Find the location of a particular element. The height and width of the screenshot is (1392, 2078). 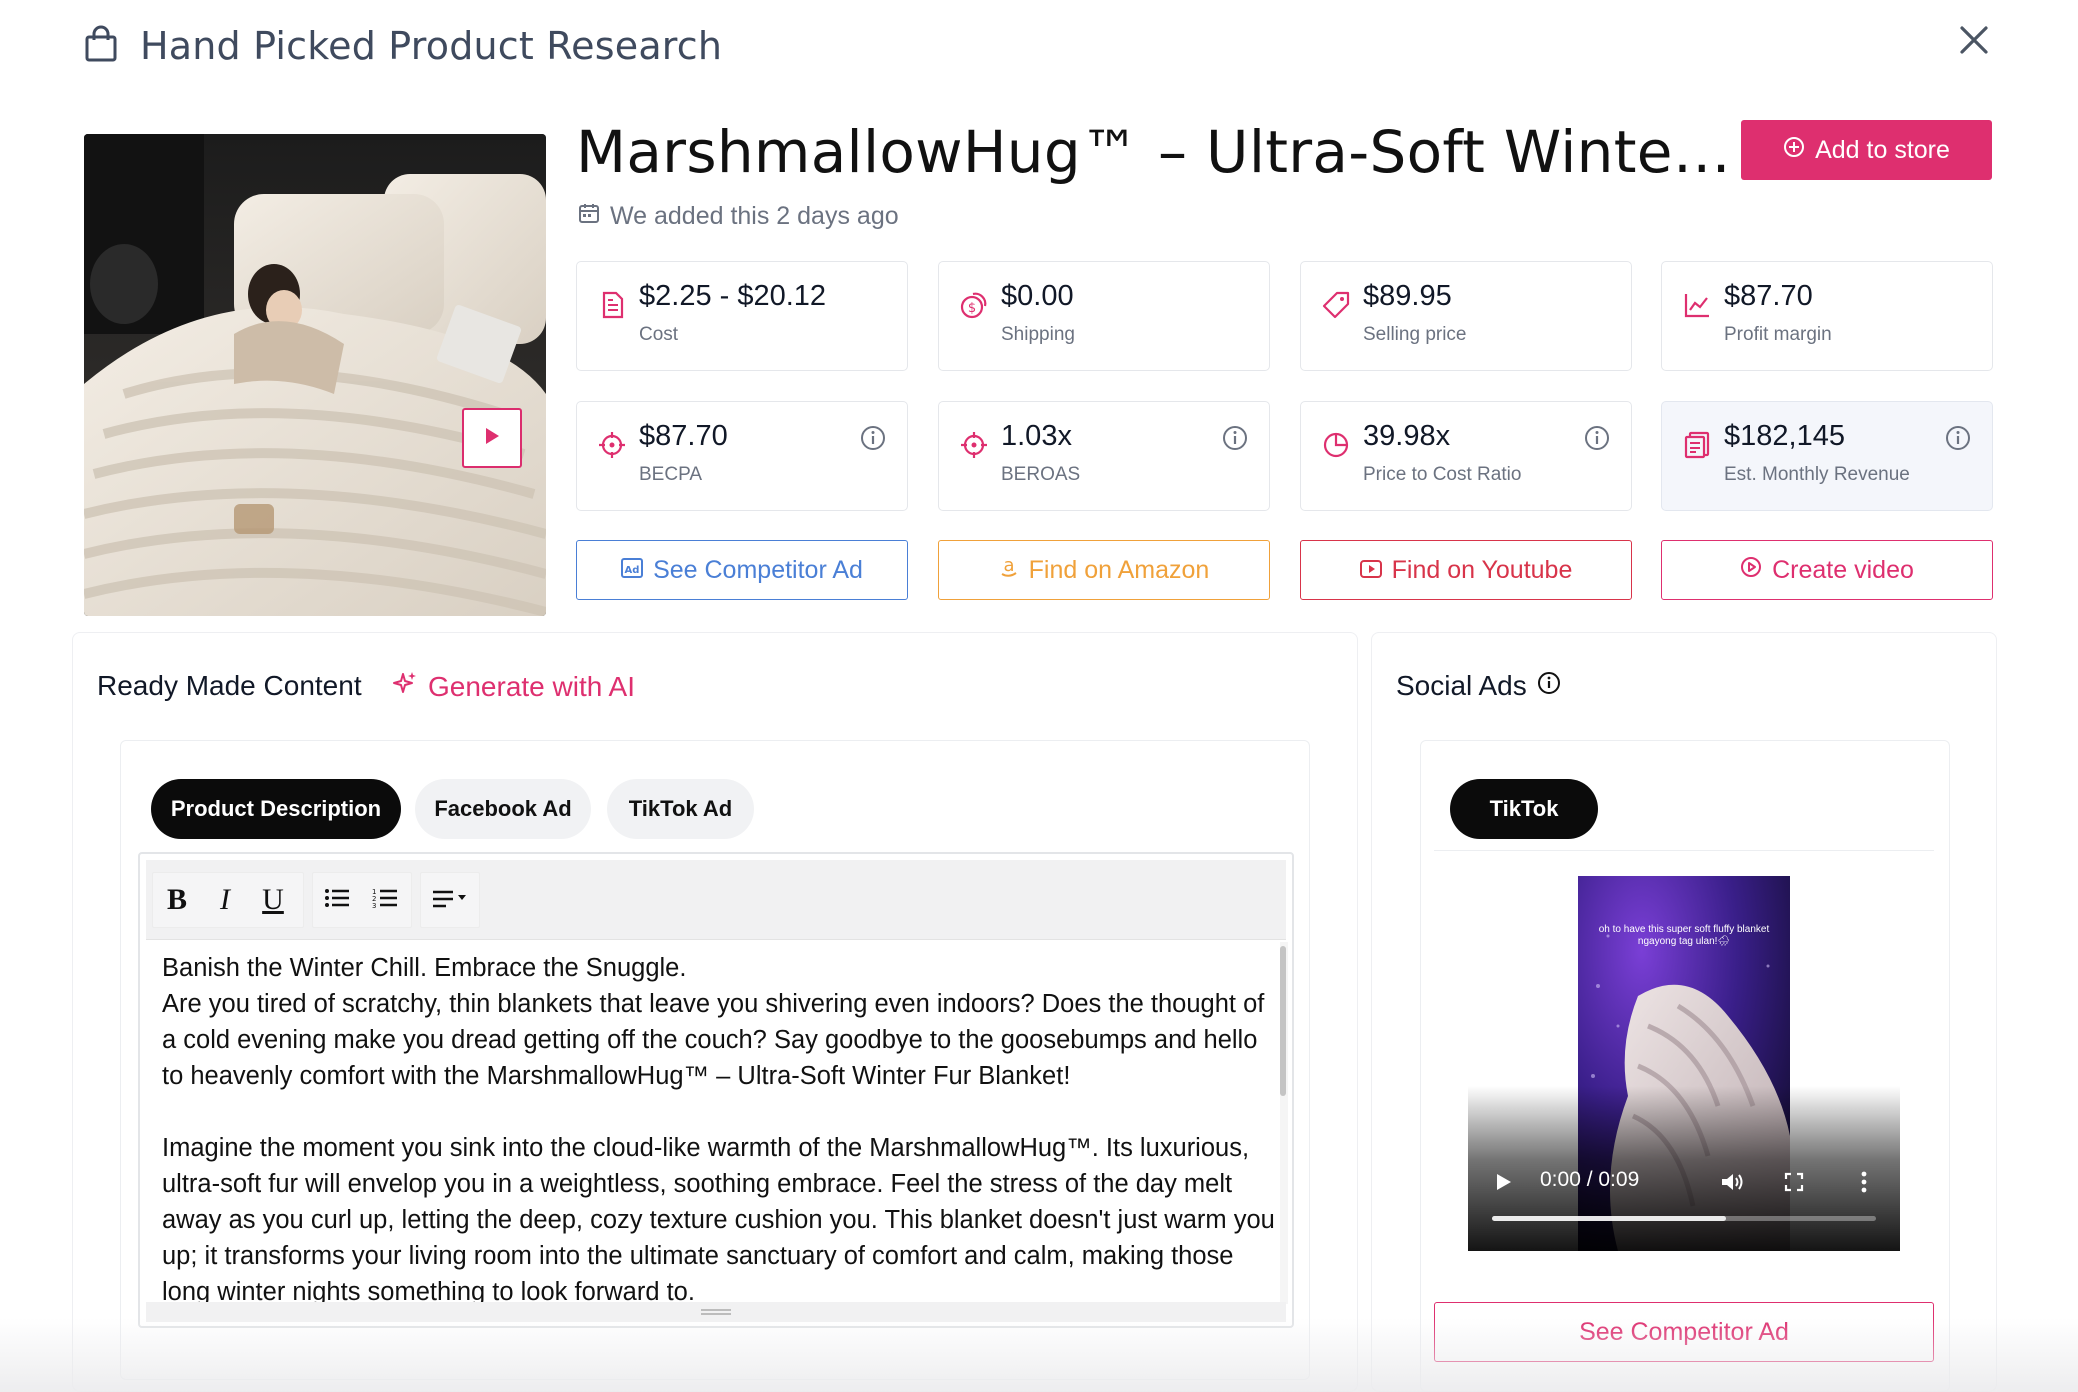

metric-label: Price to Cost Ratio is located at coordinates (1442, 474).